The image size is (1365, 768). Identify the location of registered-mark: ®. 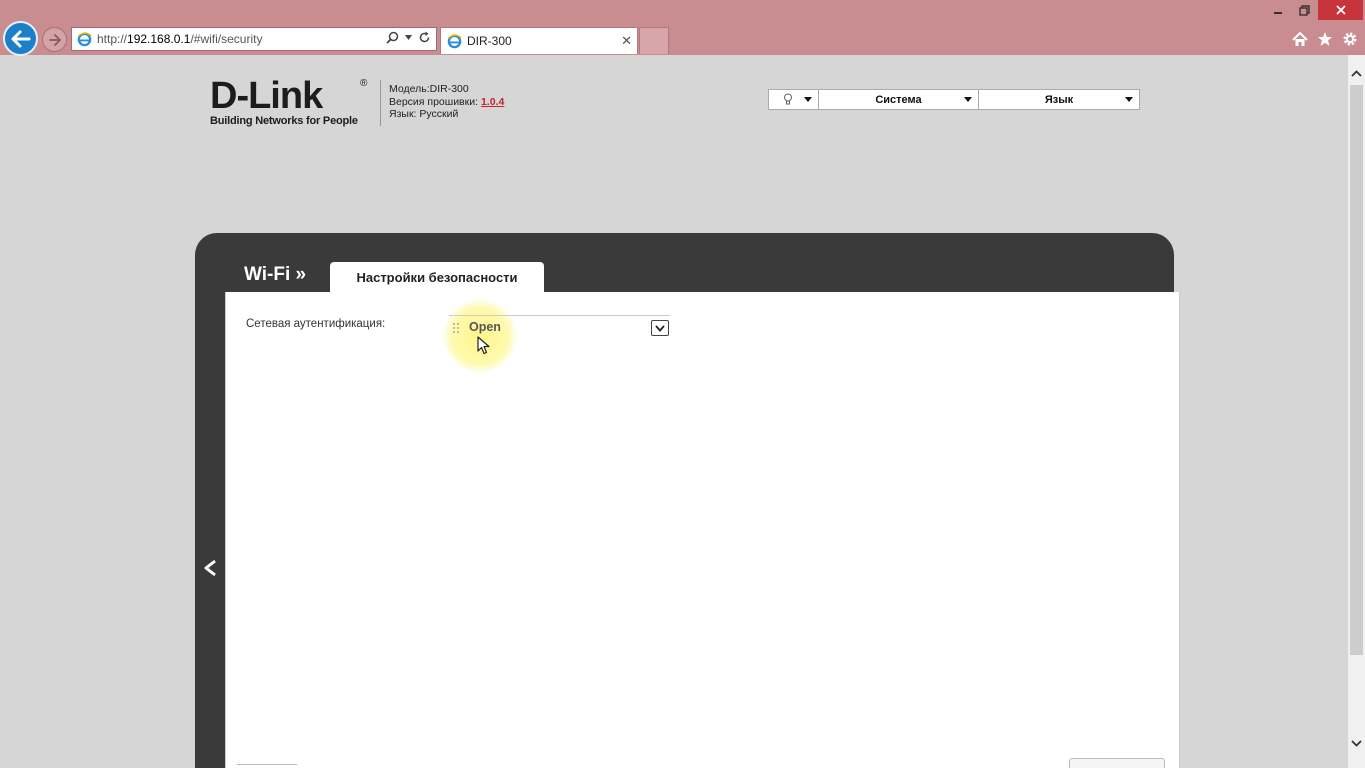
(364, 83).